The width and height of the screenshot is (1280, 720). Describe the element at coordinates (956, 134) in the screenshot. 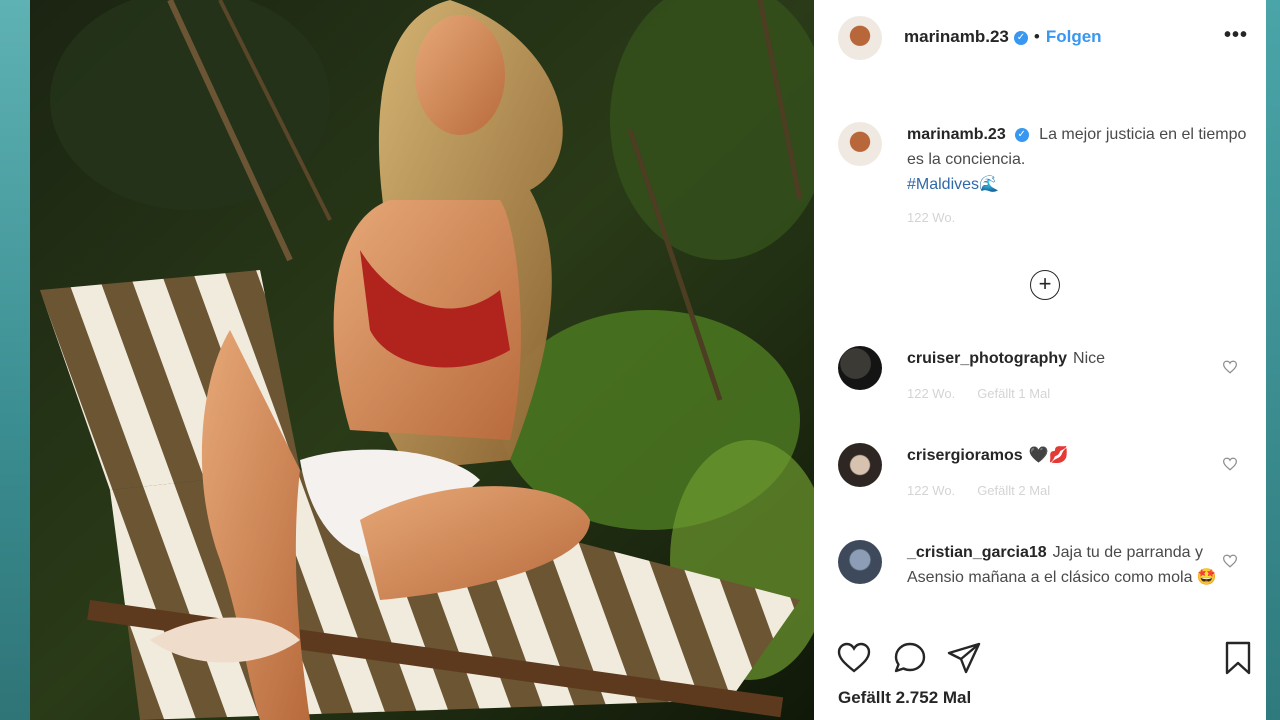

I see `caption-username: marinamb.23` at that location.